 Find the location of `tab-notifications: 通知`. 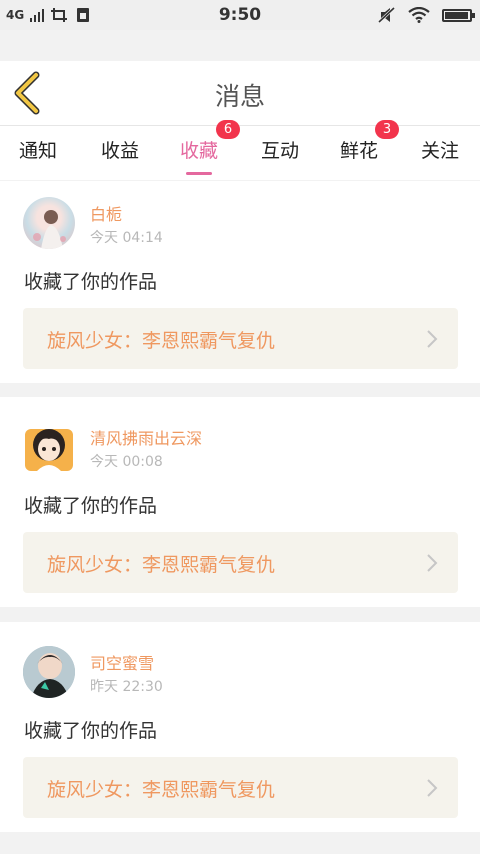

tab-notifications: 通知 is located at coordinates (38, 149).